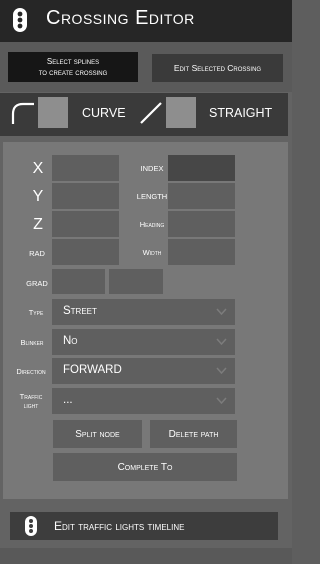 This screenshot has width=320, height=564. What do you see at coordinates (143, 312) in the screenshot?
I see `type-dropdown: Street` at bounding box center [143, 312].